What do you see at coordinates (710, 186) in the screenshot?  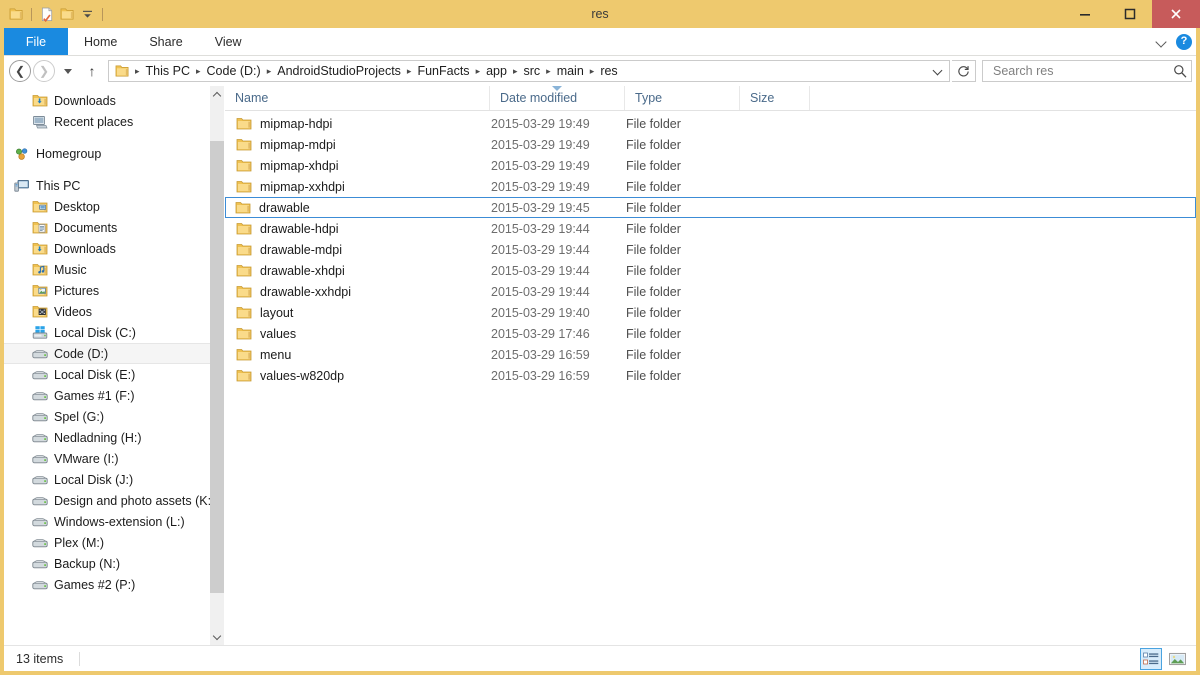 I see `table-row: mipmap-xxhdpi 2015-03-29 19:49 File folder` at bounding box center [710, 186].